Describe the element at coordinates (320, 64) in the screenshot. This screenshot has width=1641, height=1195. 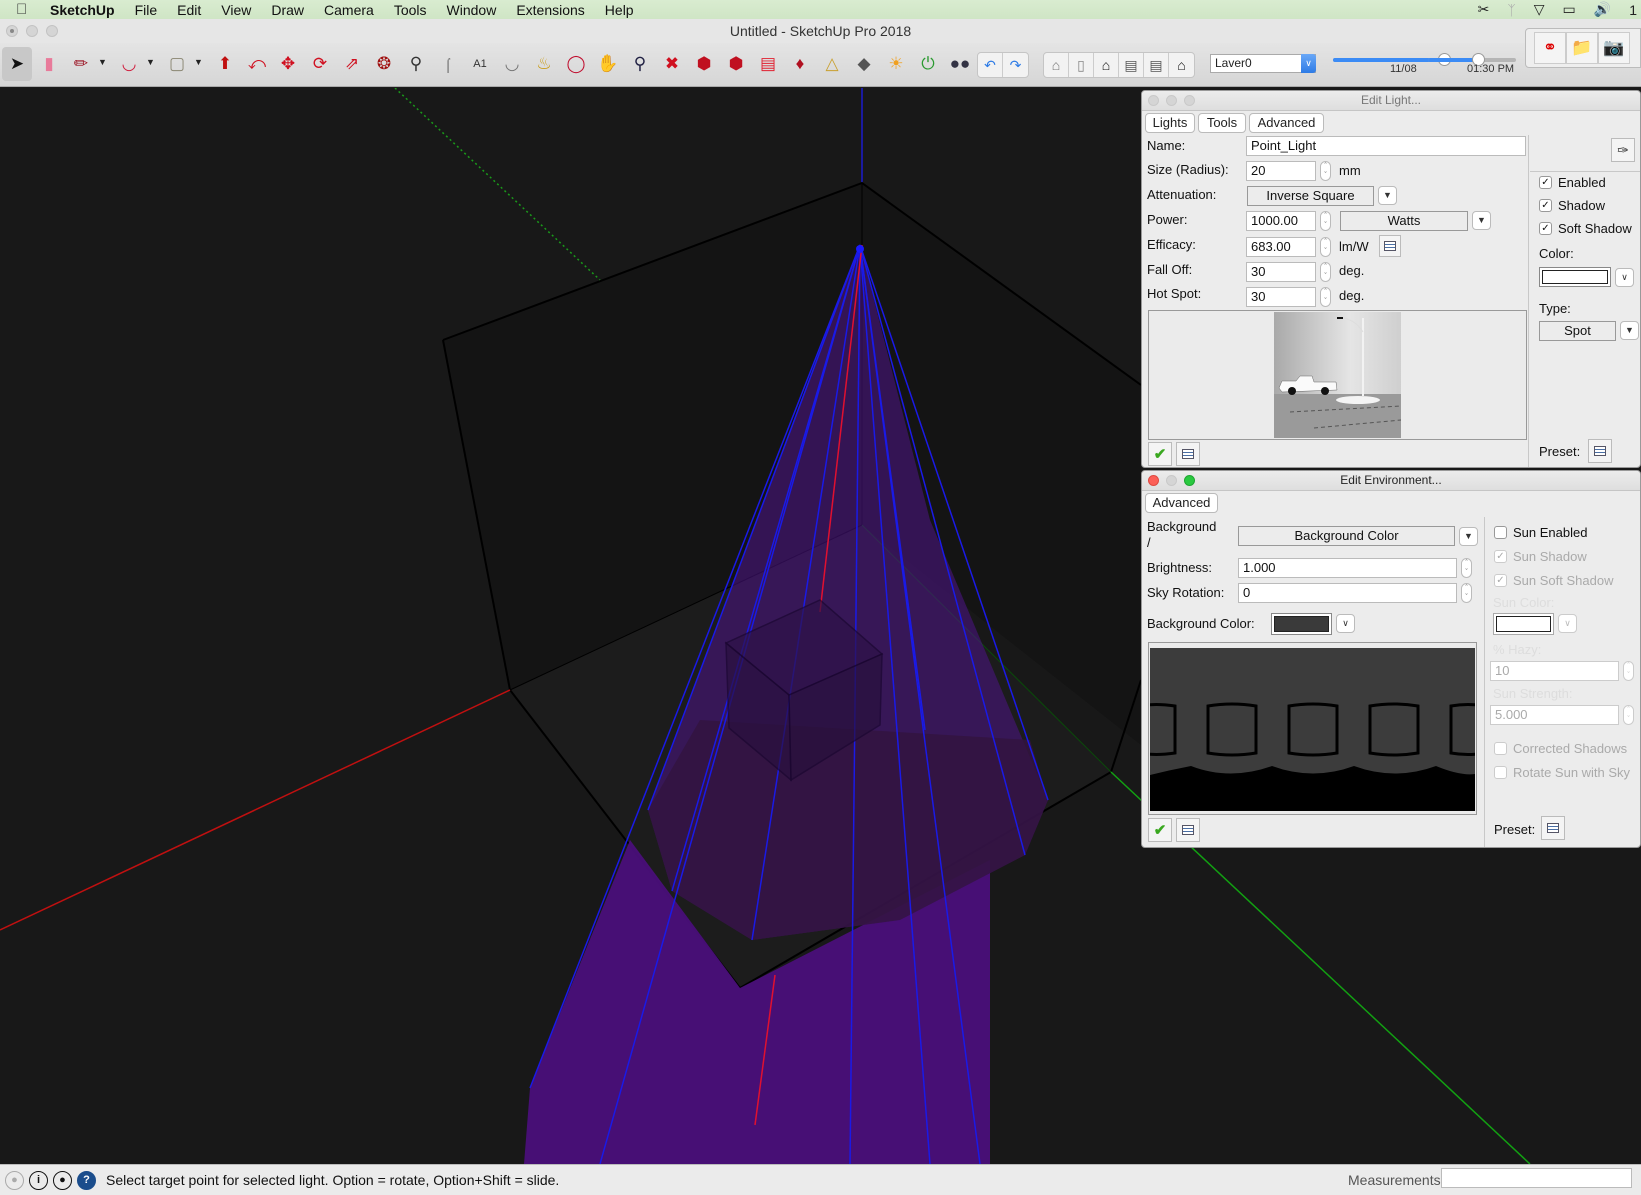
I see `rotate-tool-button: ⟳` at that location.